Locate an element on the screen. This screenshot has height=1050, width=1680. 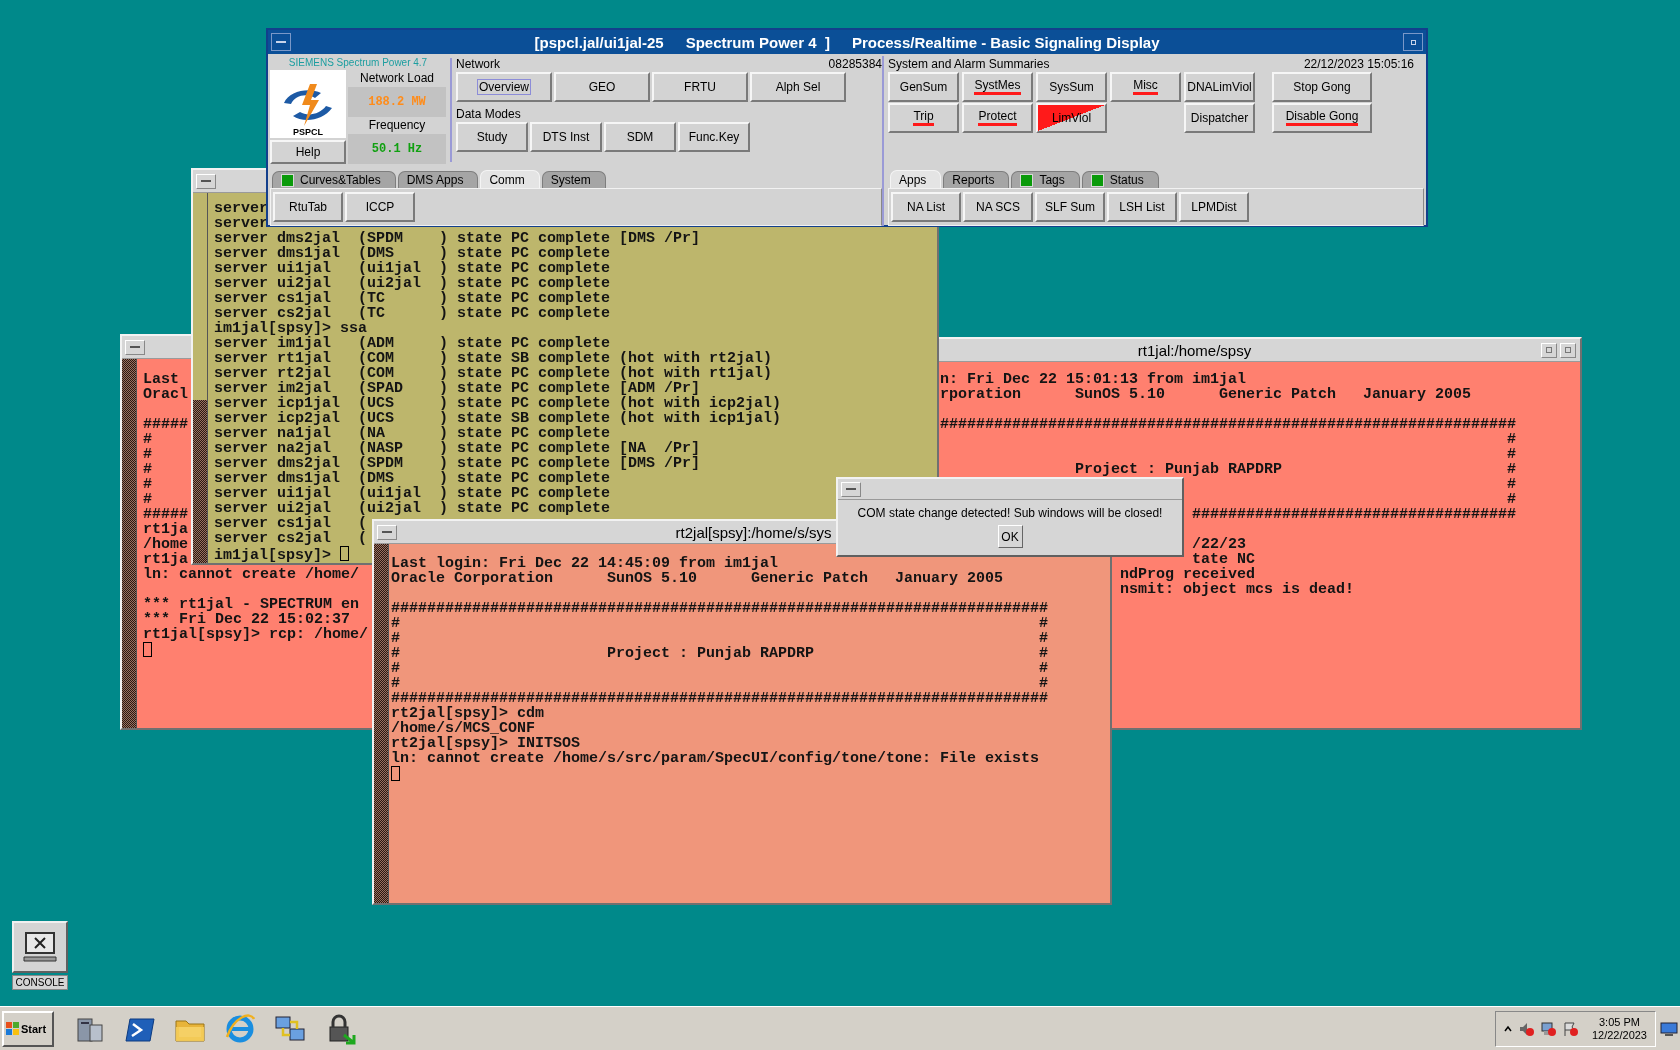
desktop-shortcut is located at coordinates (40, 947).